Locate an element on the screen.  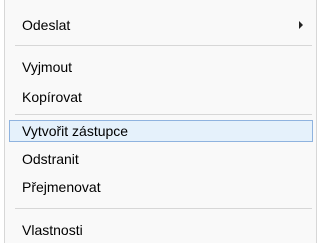
menu-item-delete: Odstranit is located at coordinates (161, 159).